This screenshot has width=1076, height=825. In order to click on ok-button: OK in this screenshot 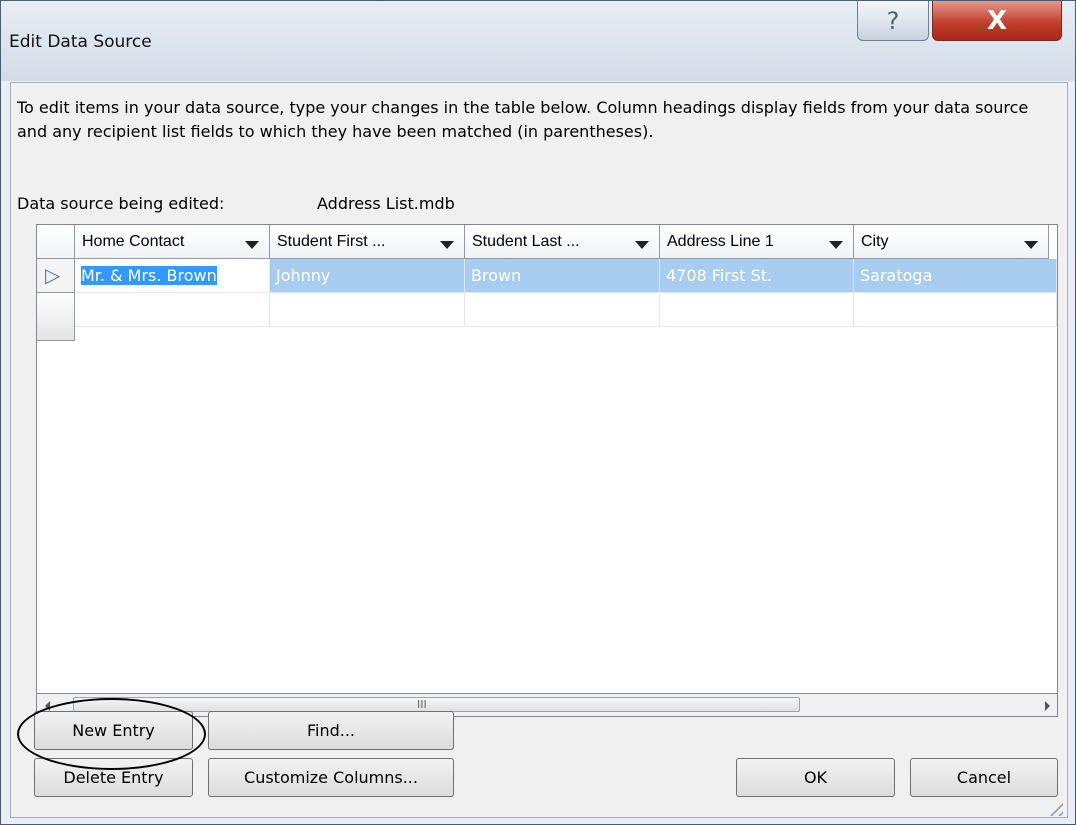, I will do `click(815, 777)`.